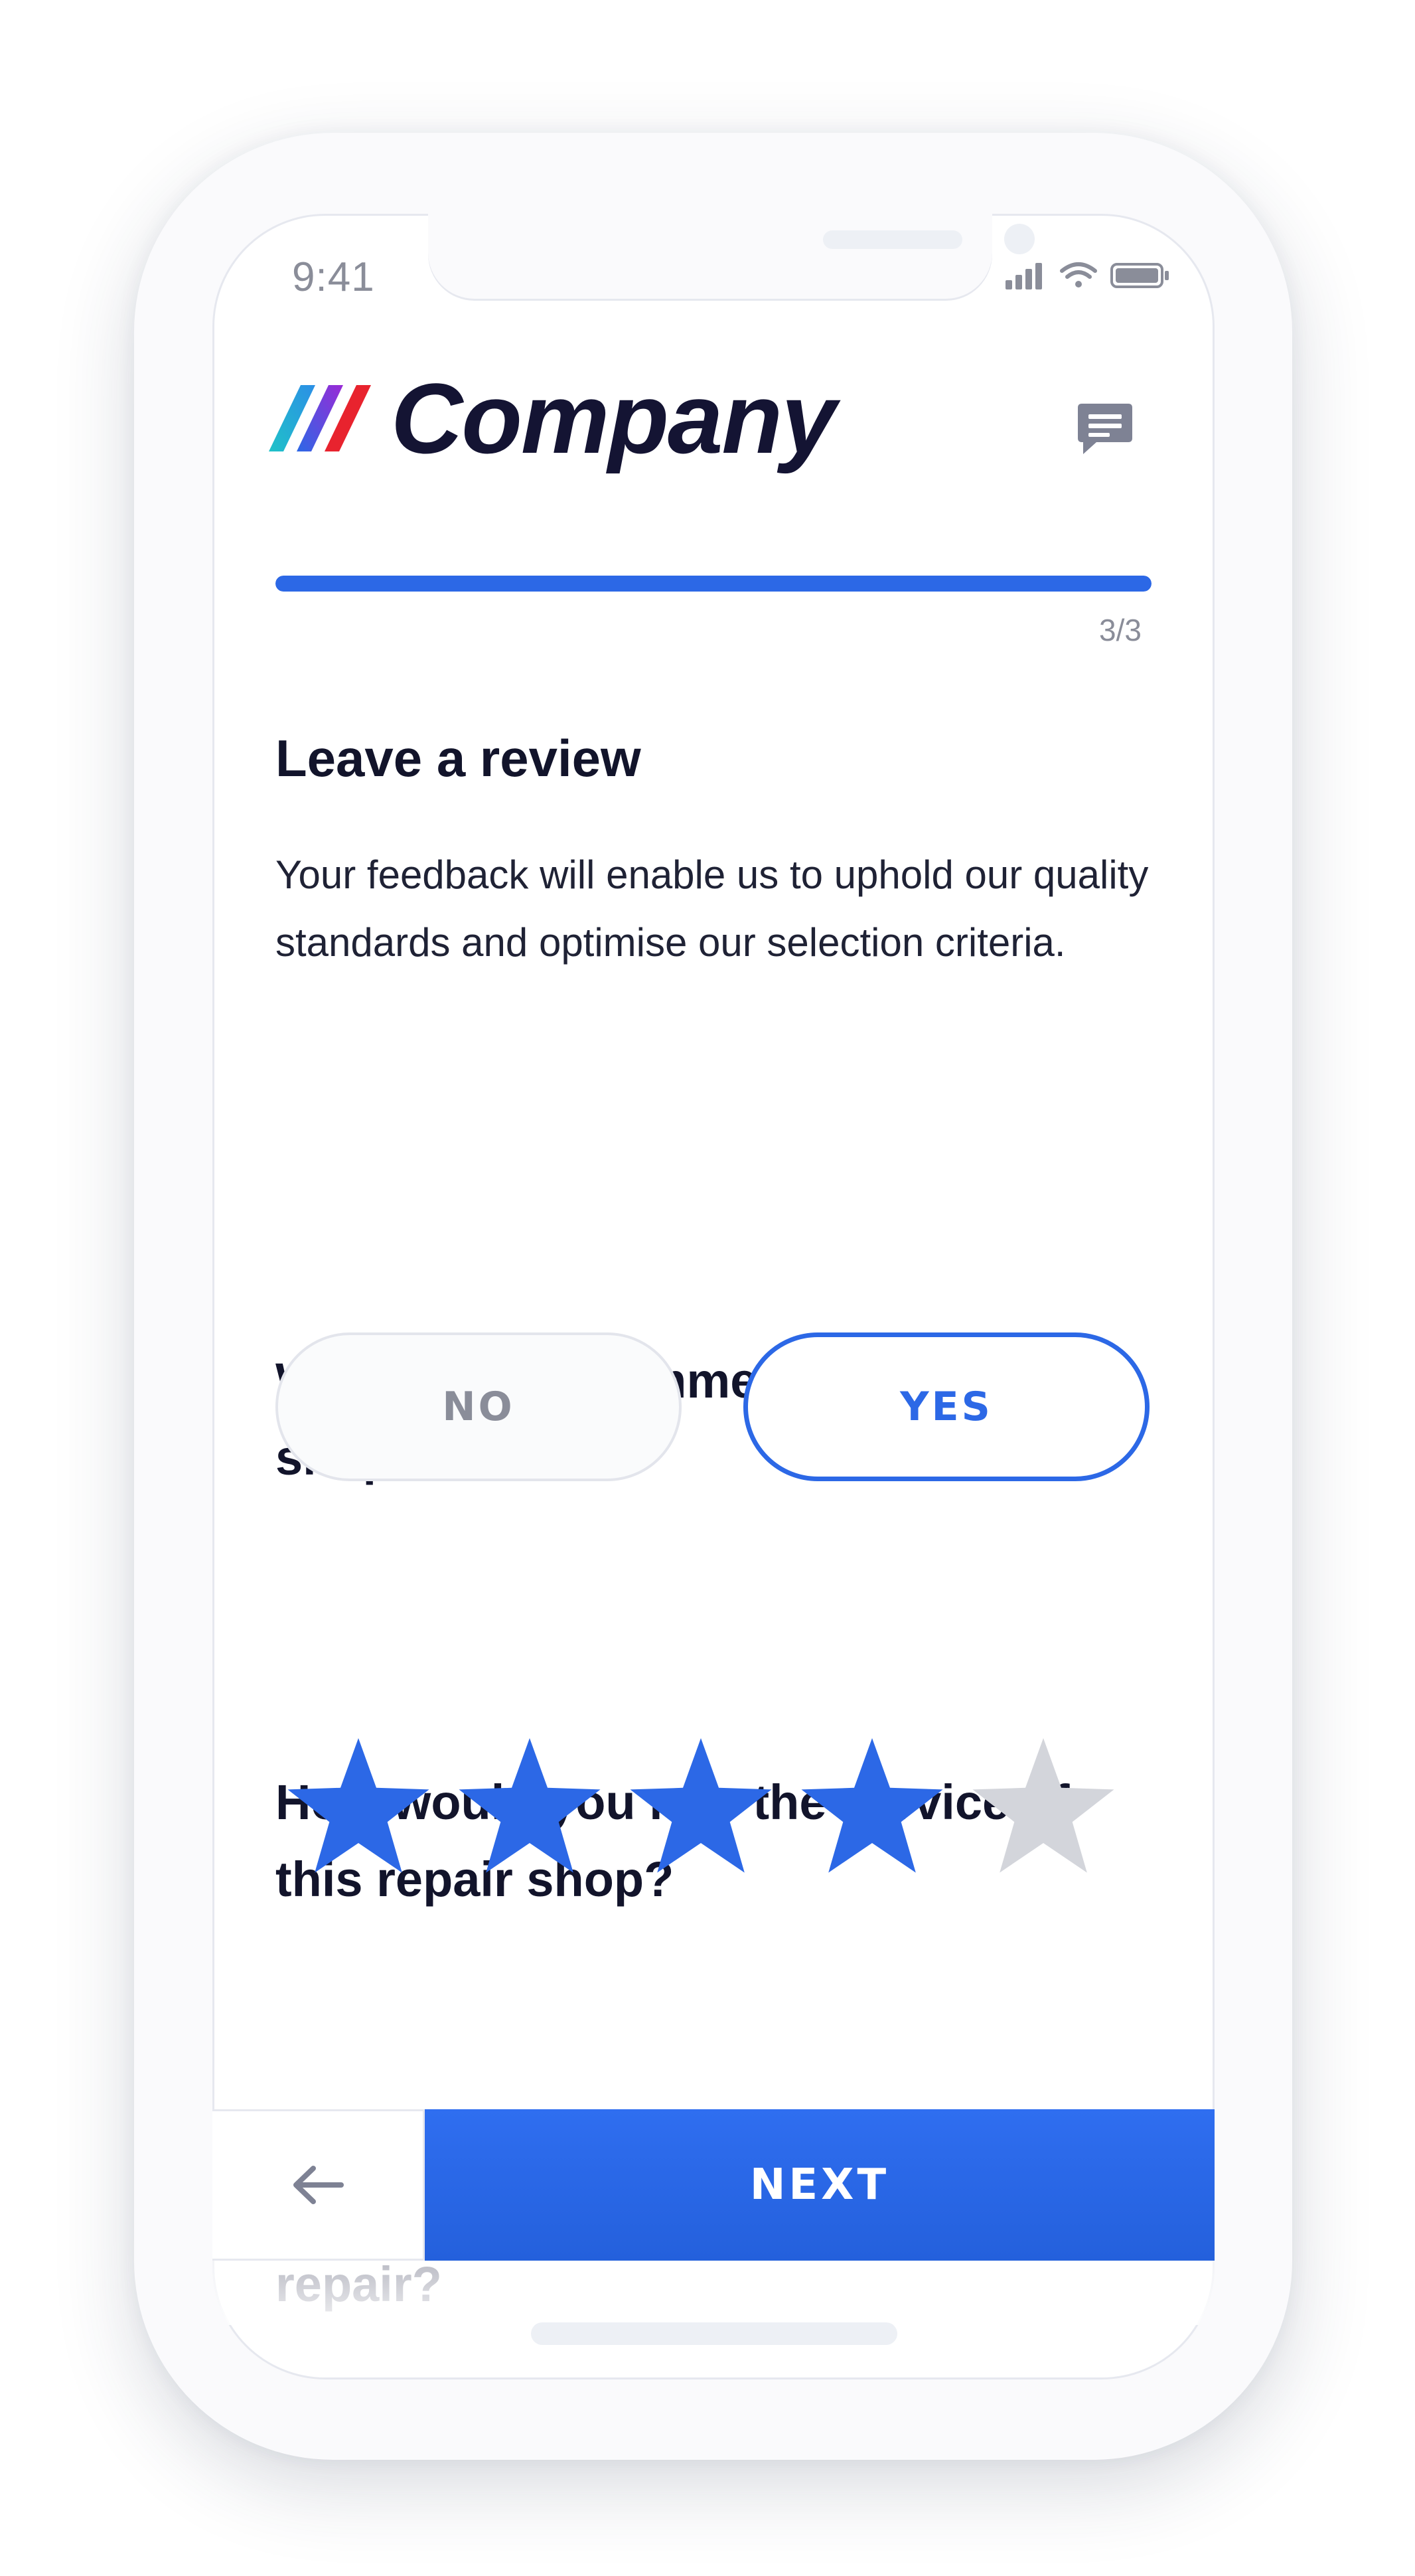  I want to click on company-logo: Company, so click(552, 418).